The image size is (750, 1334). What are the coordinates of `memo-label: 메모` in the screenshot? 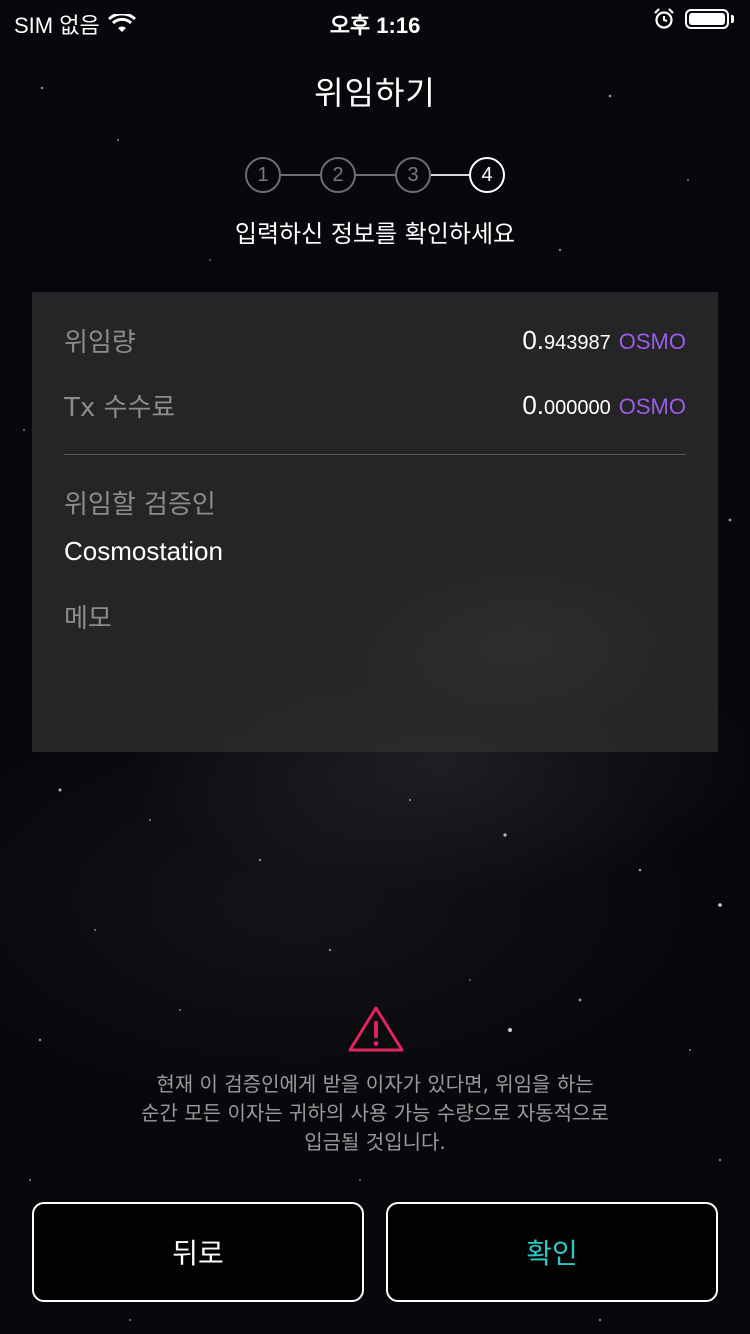 It's located at (88, 618).